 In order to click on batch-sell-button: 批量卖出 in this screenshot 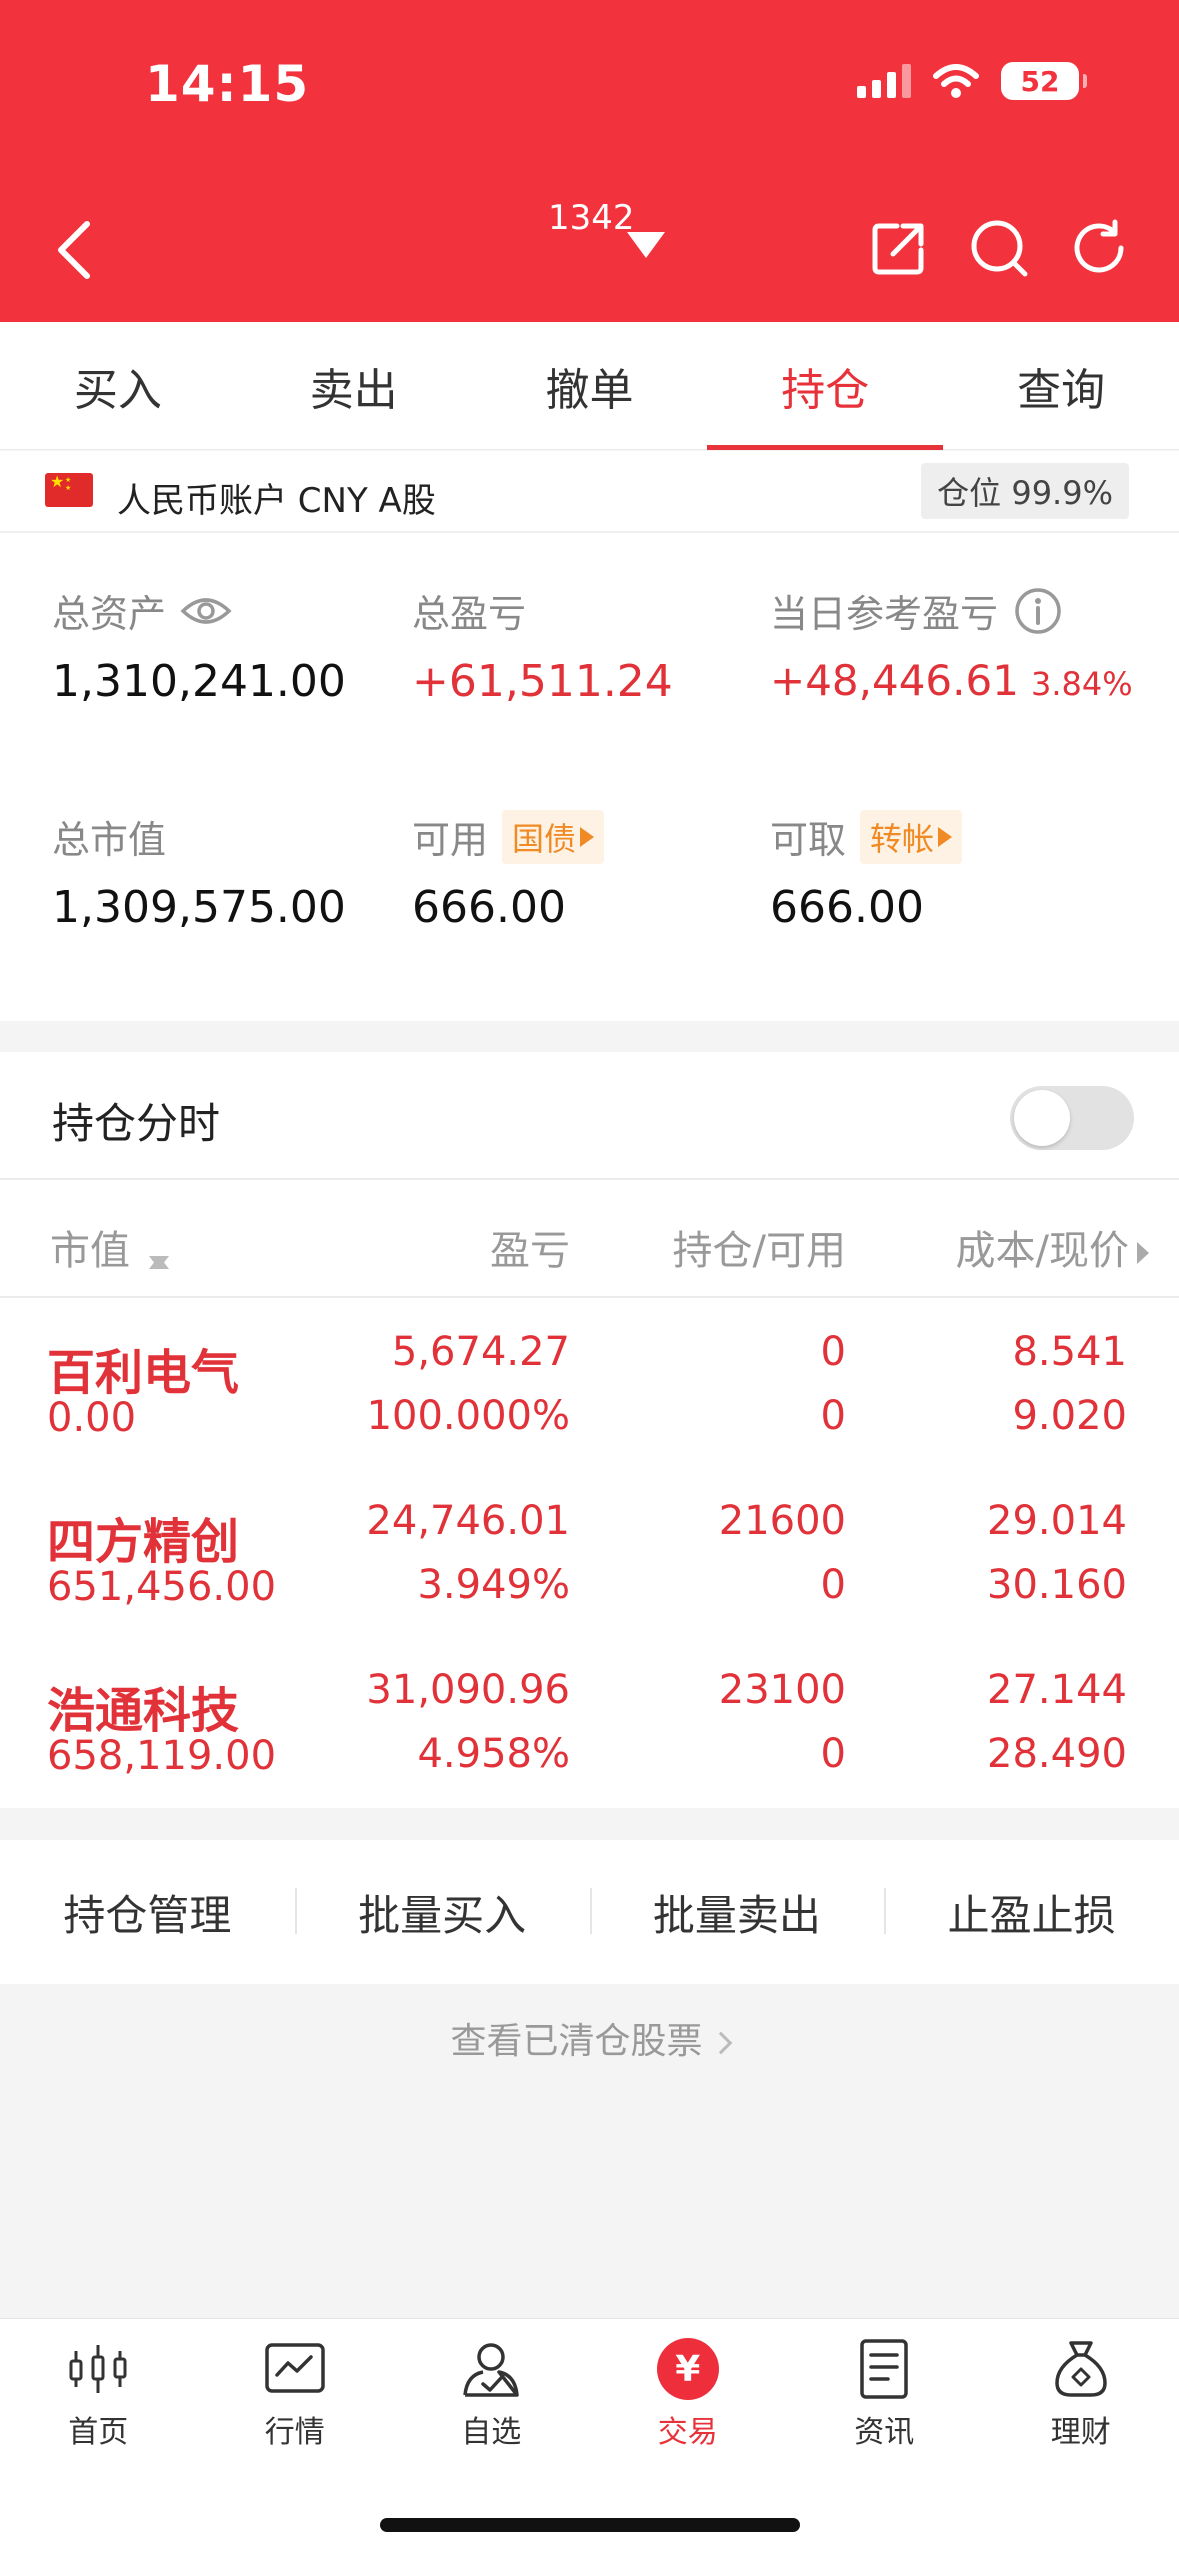, I will do `click(737, 1912)`.